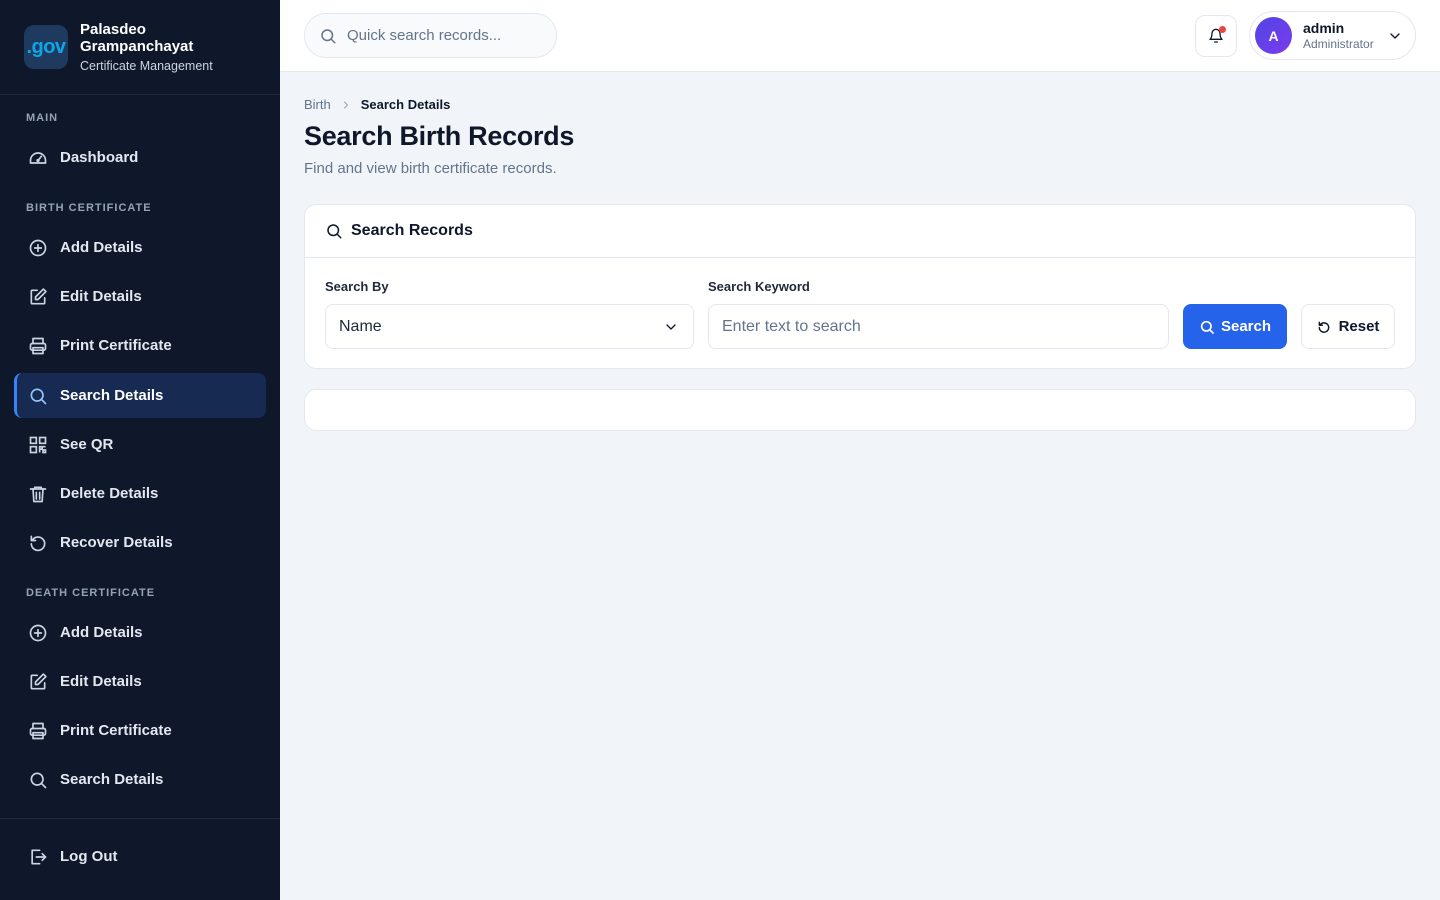 The height and width of the screenshot is (900, 1440). I want to click on sidebar-item-birth-recover: Recover Details, so click(140, 542).